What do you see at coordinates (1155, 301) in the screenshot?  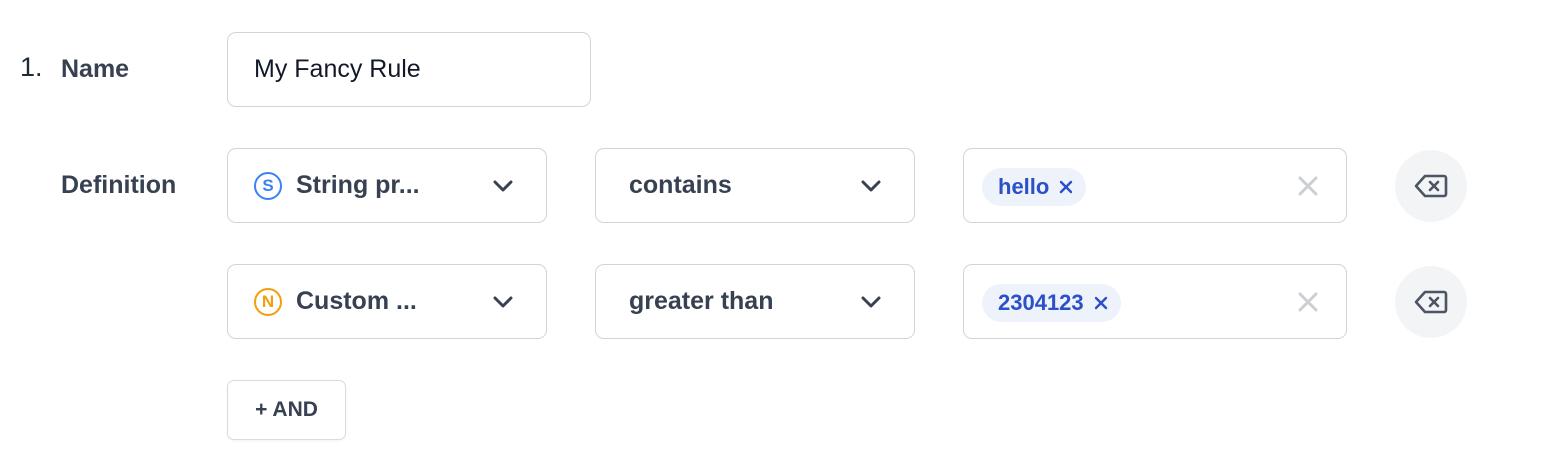 I see `value-input: 2304123` at bounding box center [1155, 301].